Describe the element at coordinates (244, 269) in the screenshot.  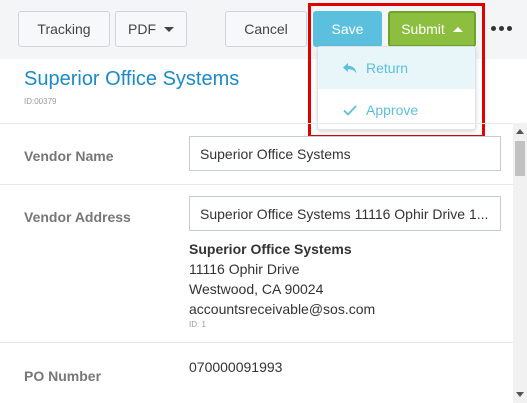
I see `address-street: 11116 Ophir Drive` at that location.